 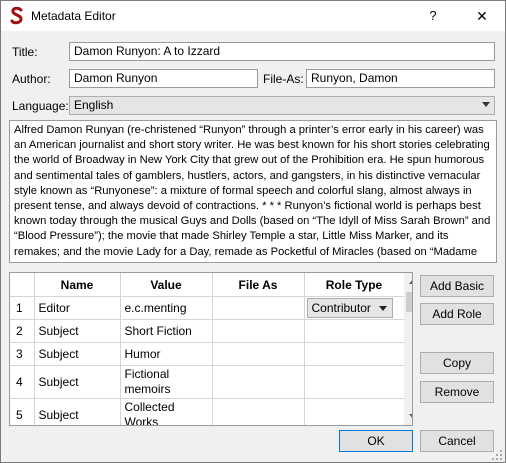 I want to click on table-row: 1 Editor e.c.menting Contributor, so click(x=207, y=308).